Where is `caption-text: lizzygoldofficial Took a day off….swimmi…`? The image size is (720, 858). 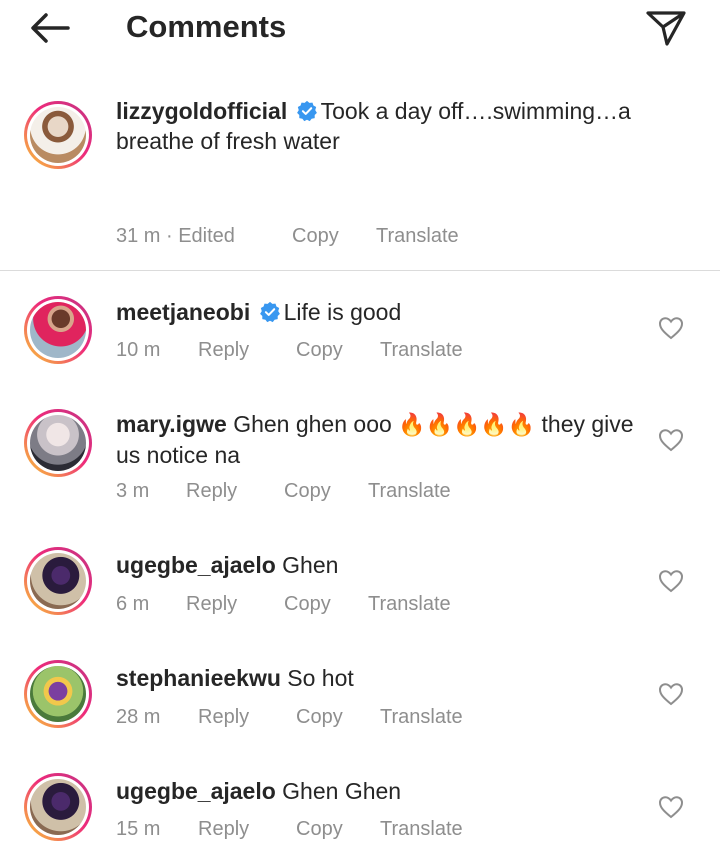 caption-text: lizzygoldofficial Took a day off….swimmi… is located at coordinates (396, 126).